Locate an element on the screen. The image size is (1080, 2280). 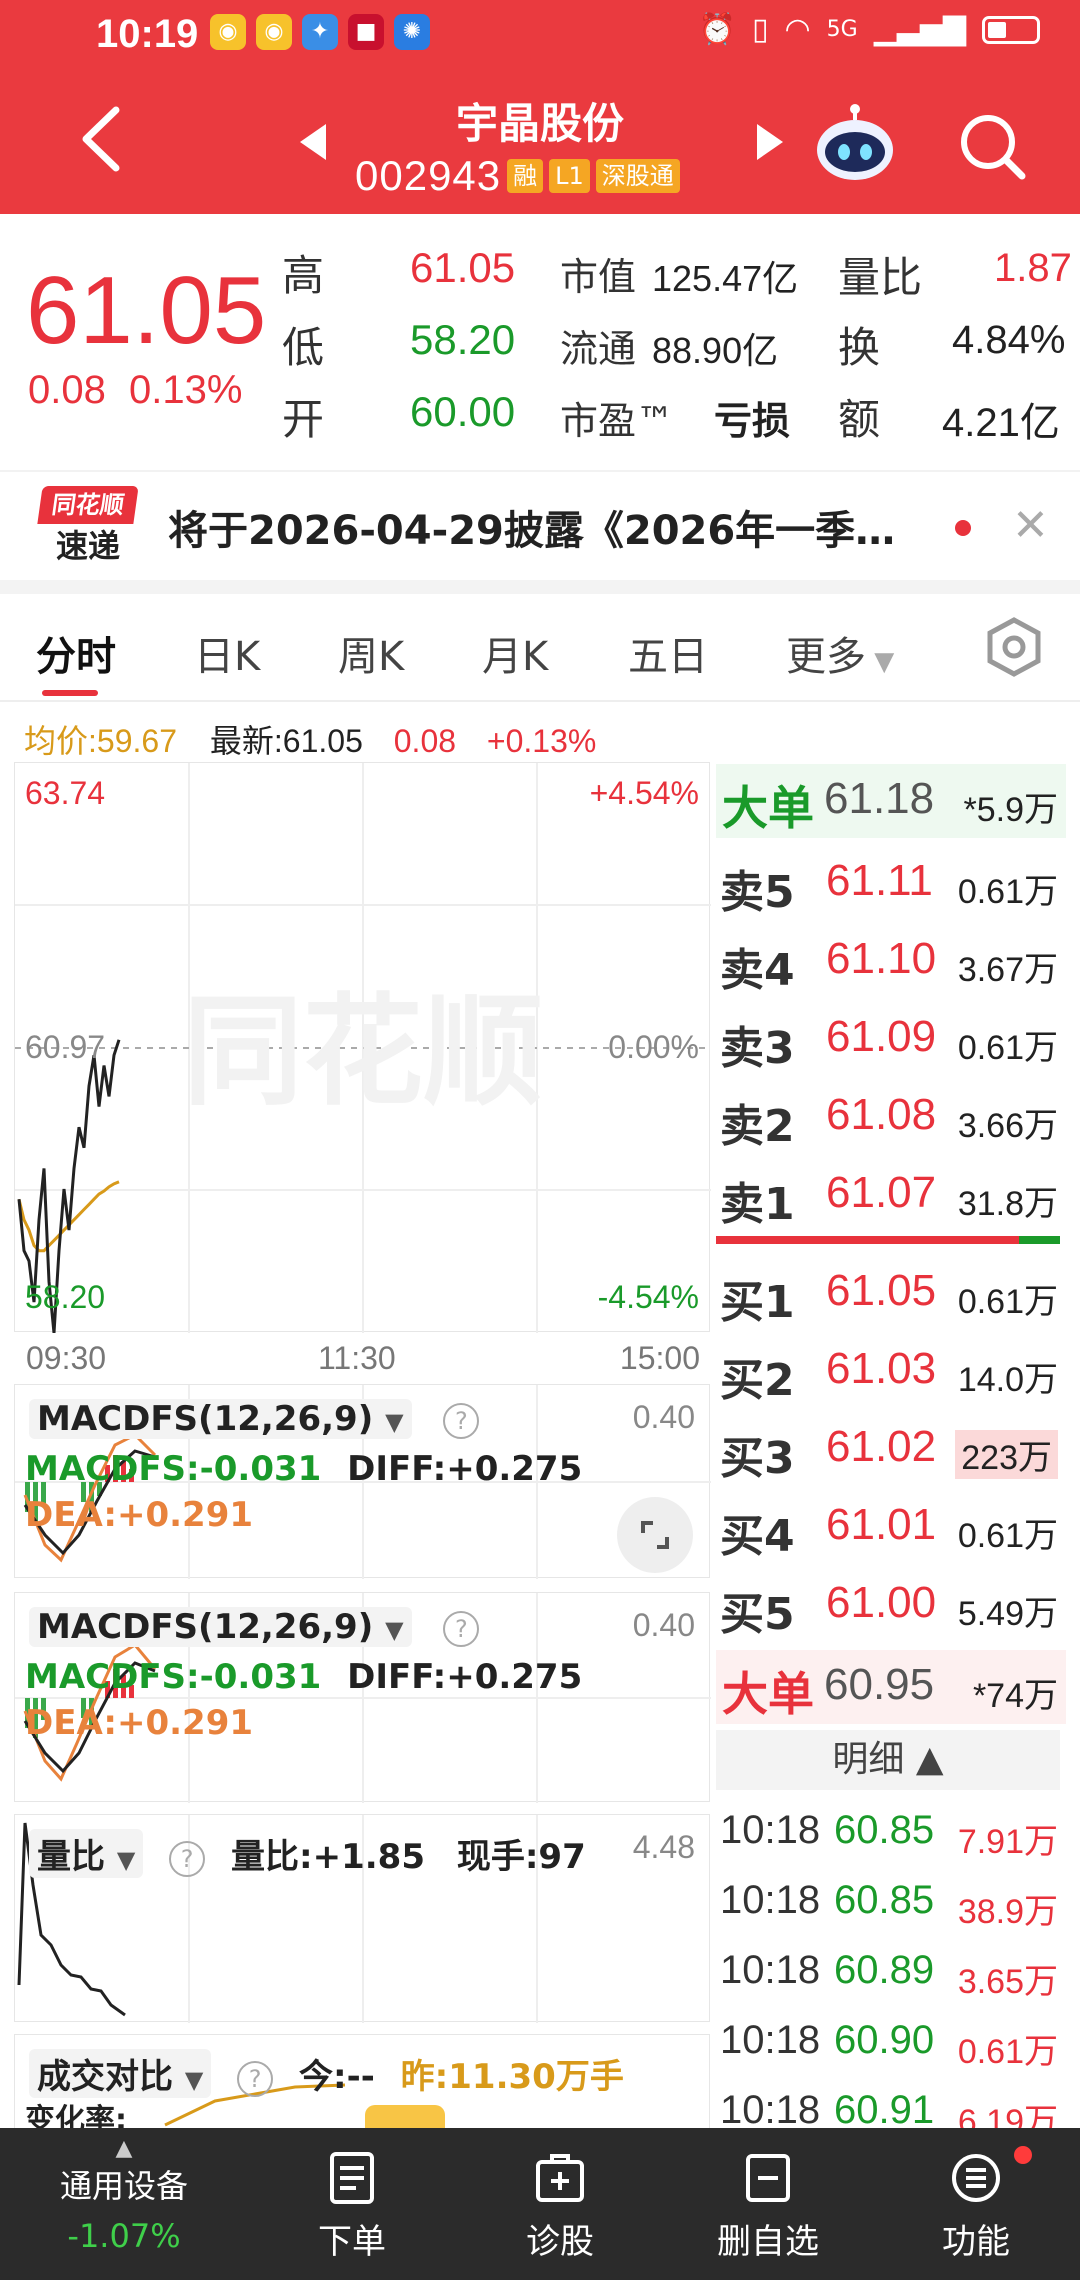
signal-icon: ▁▃▅▇ is located at coordinates (919, 29).